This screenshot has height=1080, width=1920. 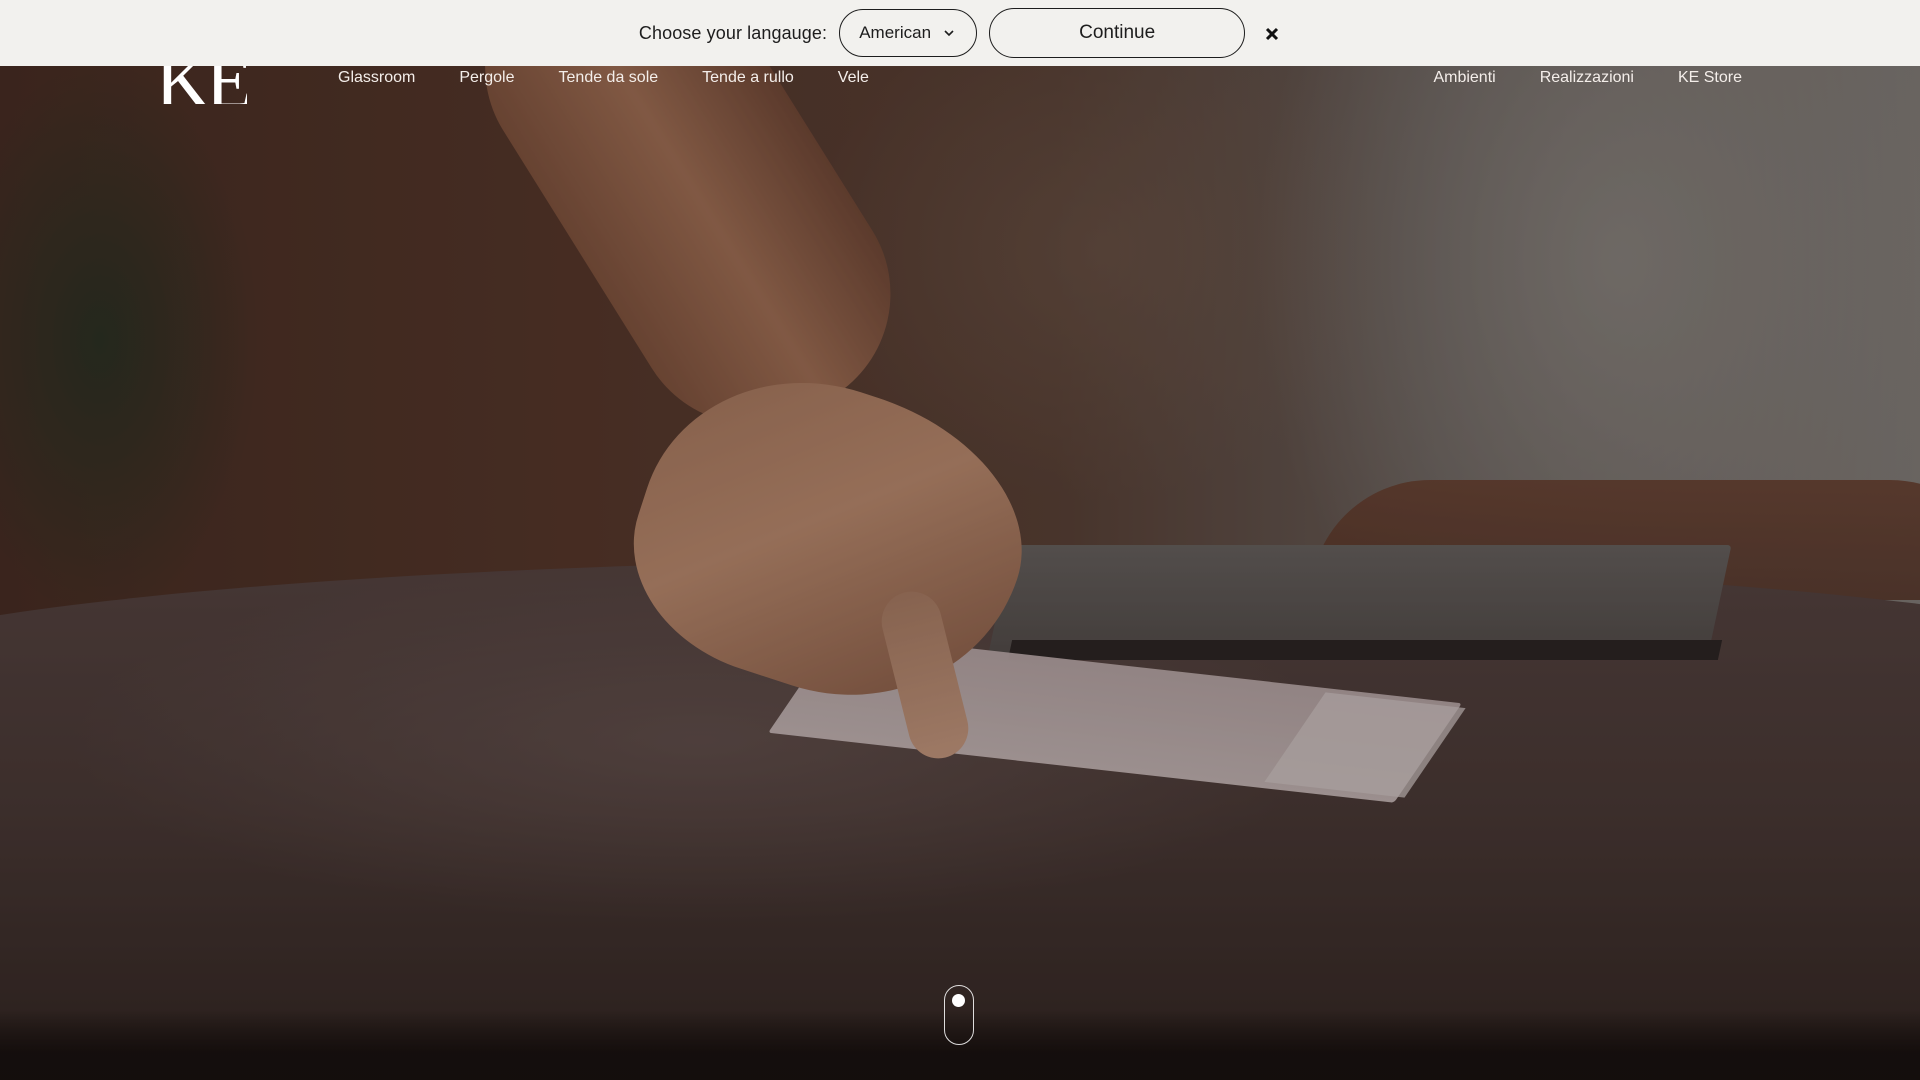 What do you see at coordinates (376, 78) in the screenshot?
I see `nav-item-glassroom: Glassroom` at bounding box center [376, 78].